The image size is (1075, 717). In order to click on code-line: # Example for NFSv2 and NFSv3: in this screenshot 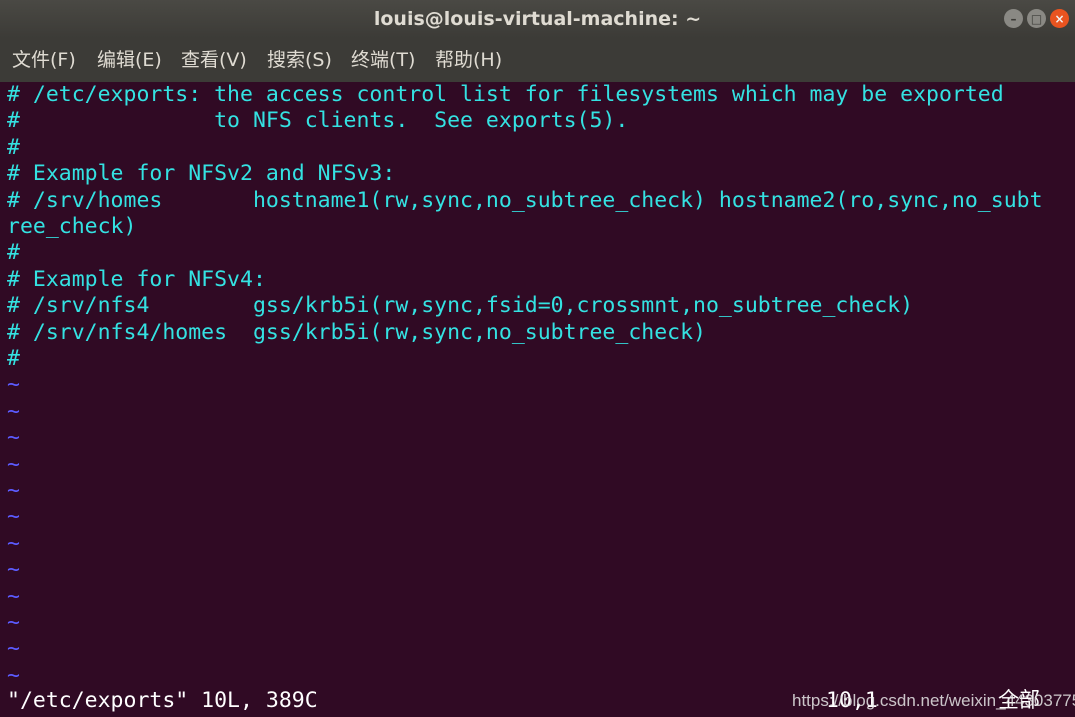, I will do `click(201, 174)`.